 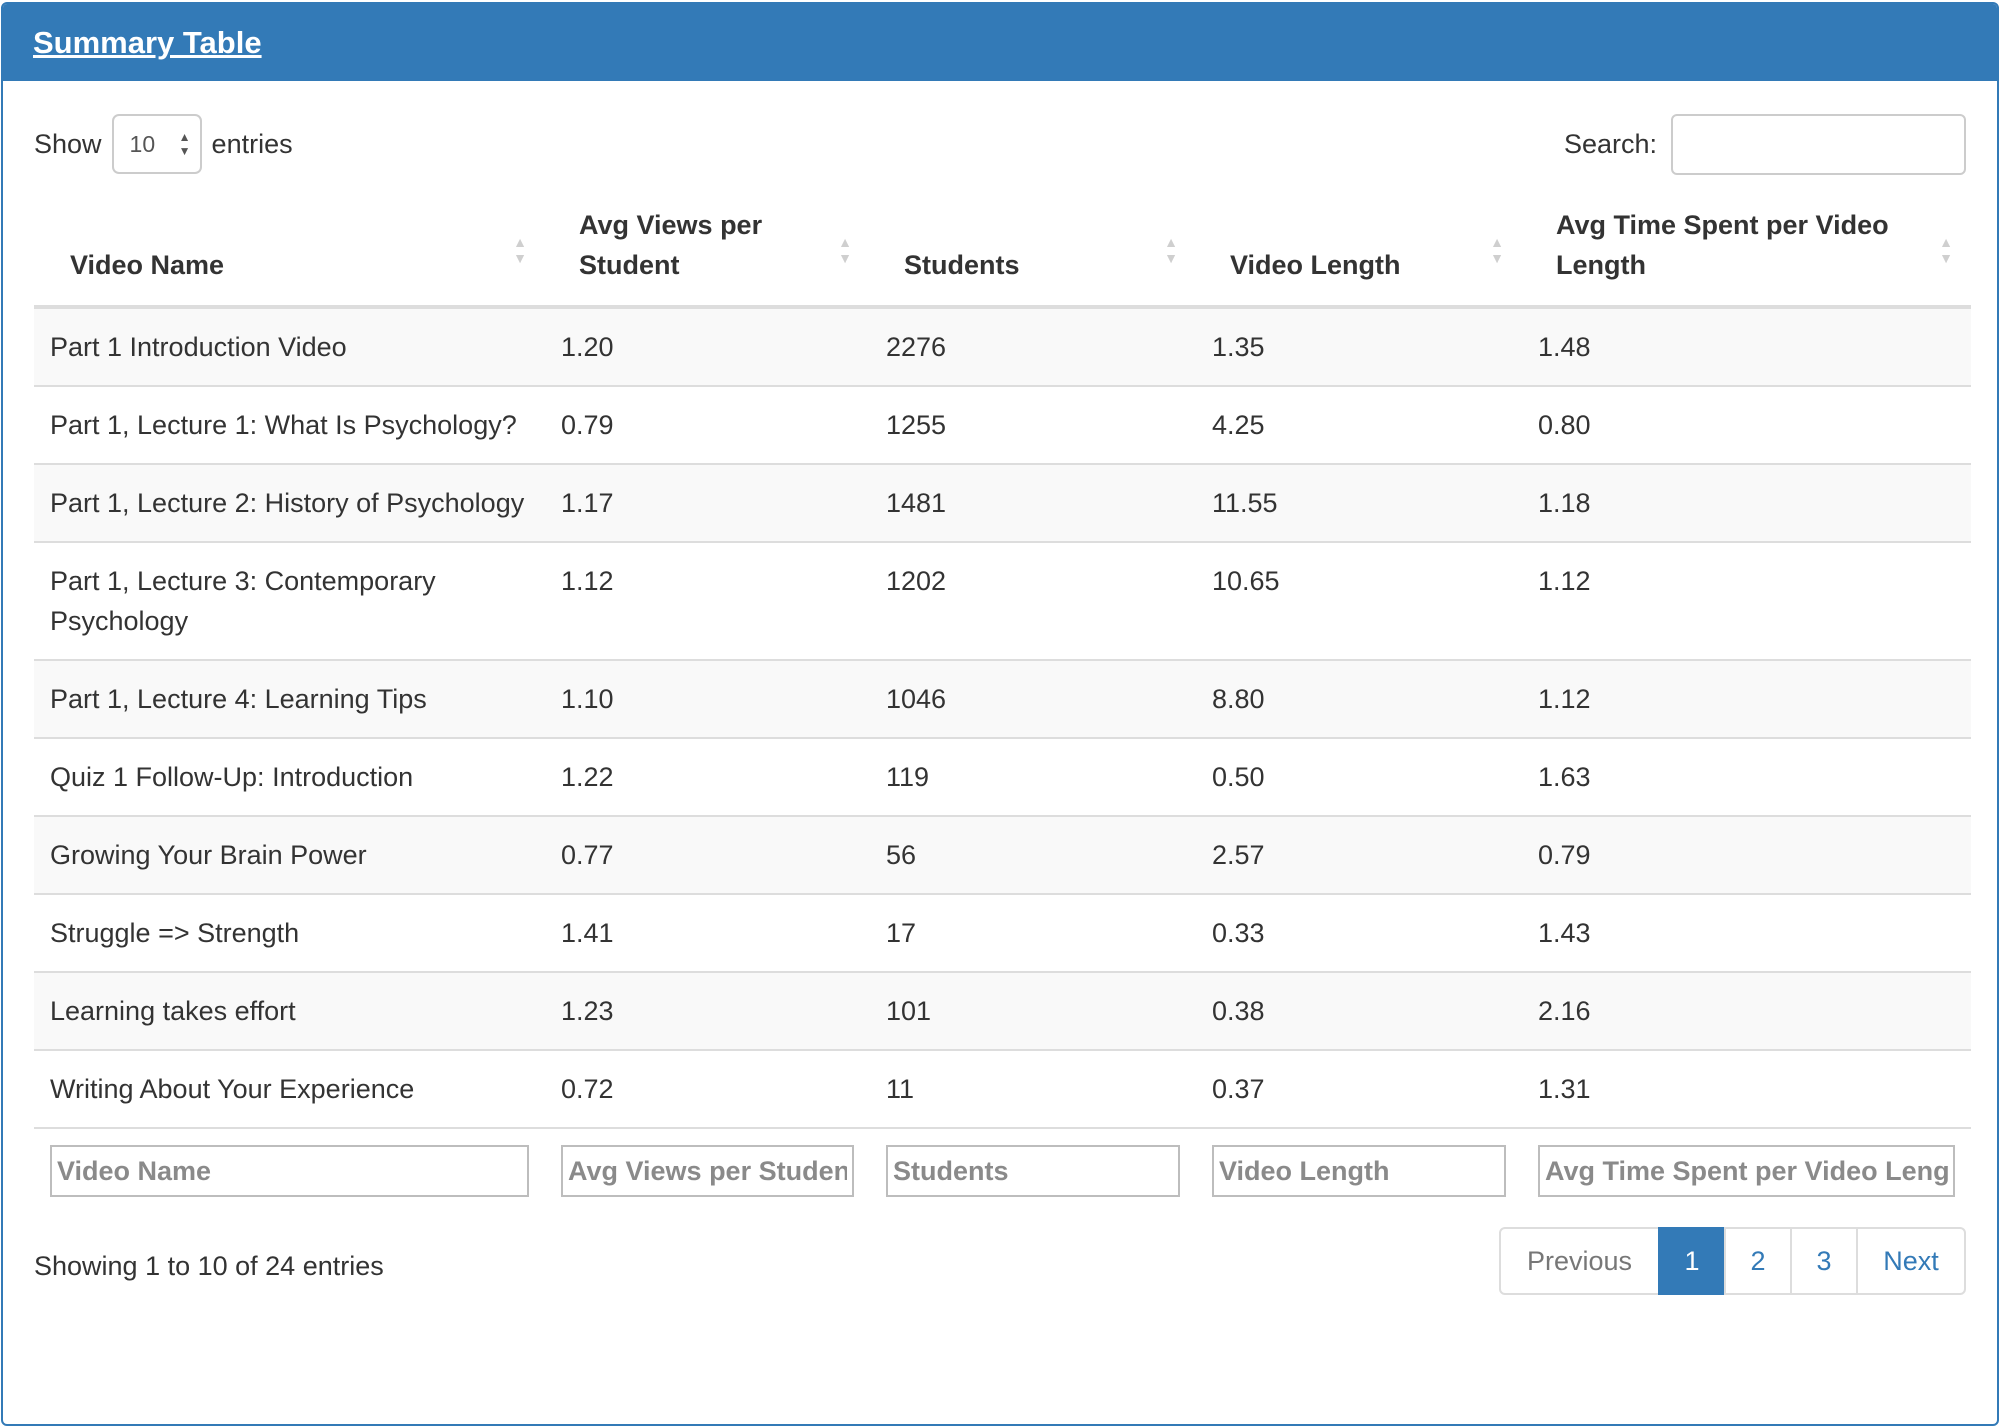 What do you see at coordinates (1033, 346) in the screenshot?
I see `table-cell: 2276` at bounding box center [1033, 346].